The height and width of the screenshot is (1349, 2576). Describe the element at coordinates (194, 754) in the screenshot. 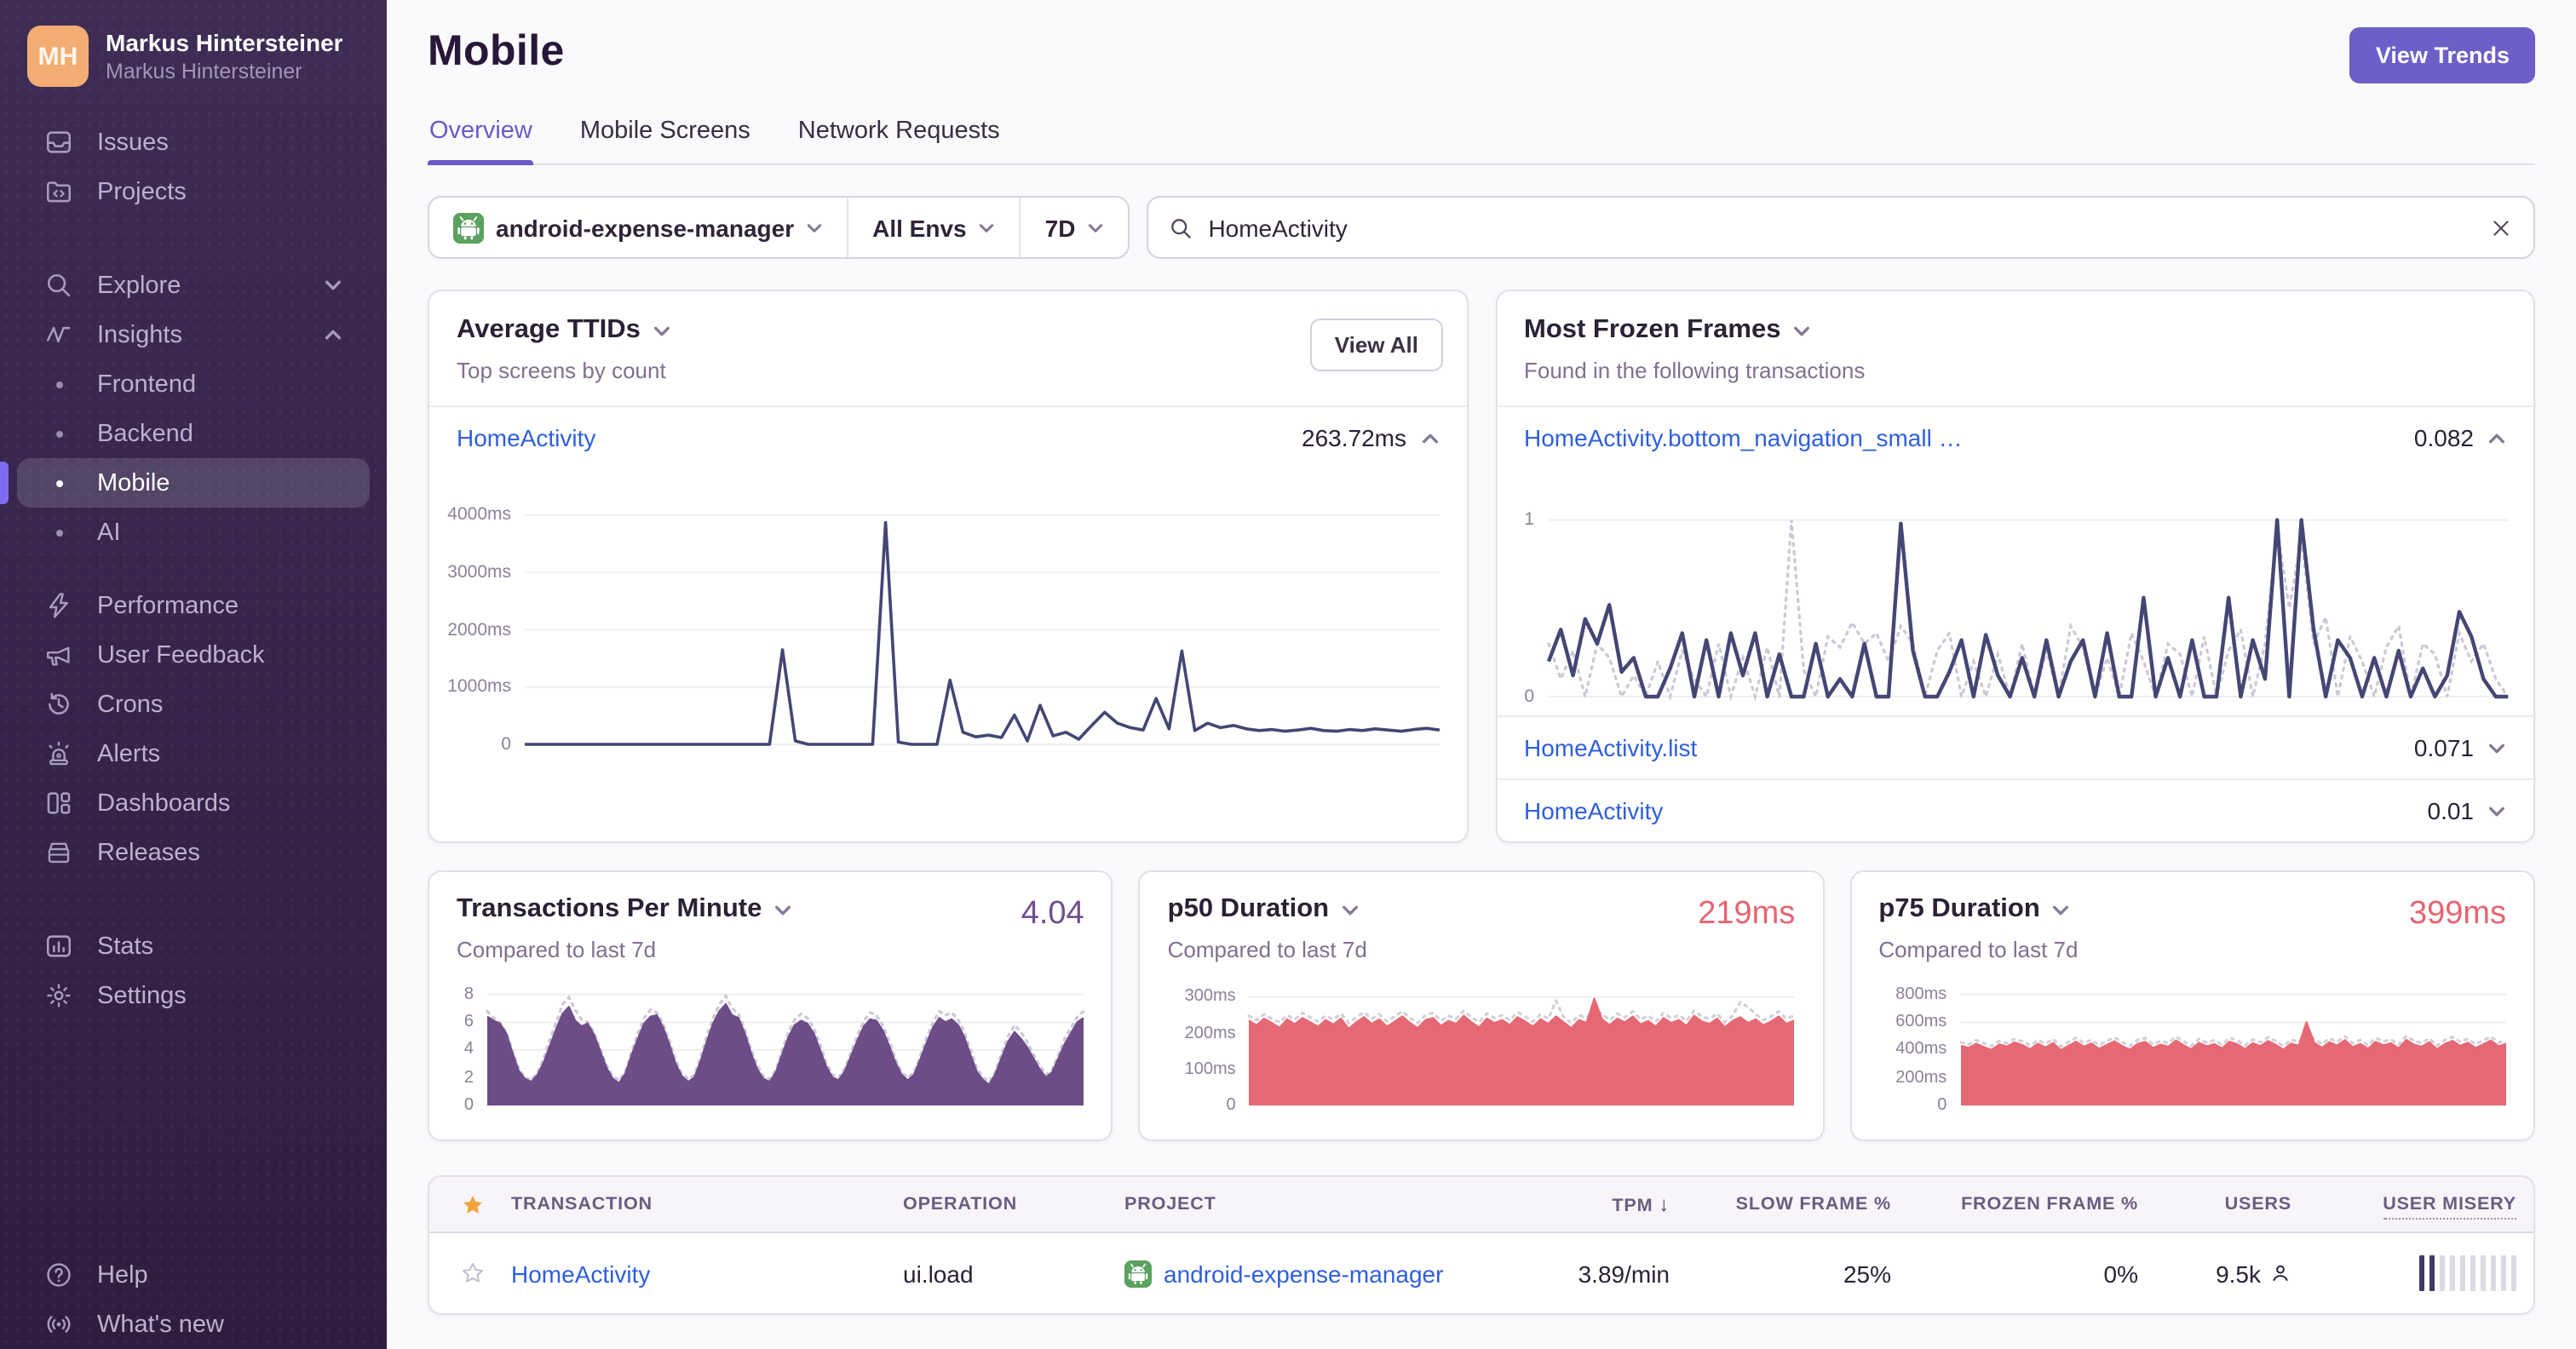

I see `sidebar-item-alerts: Alerts` at that location.